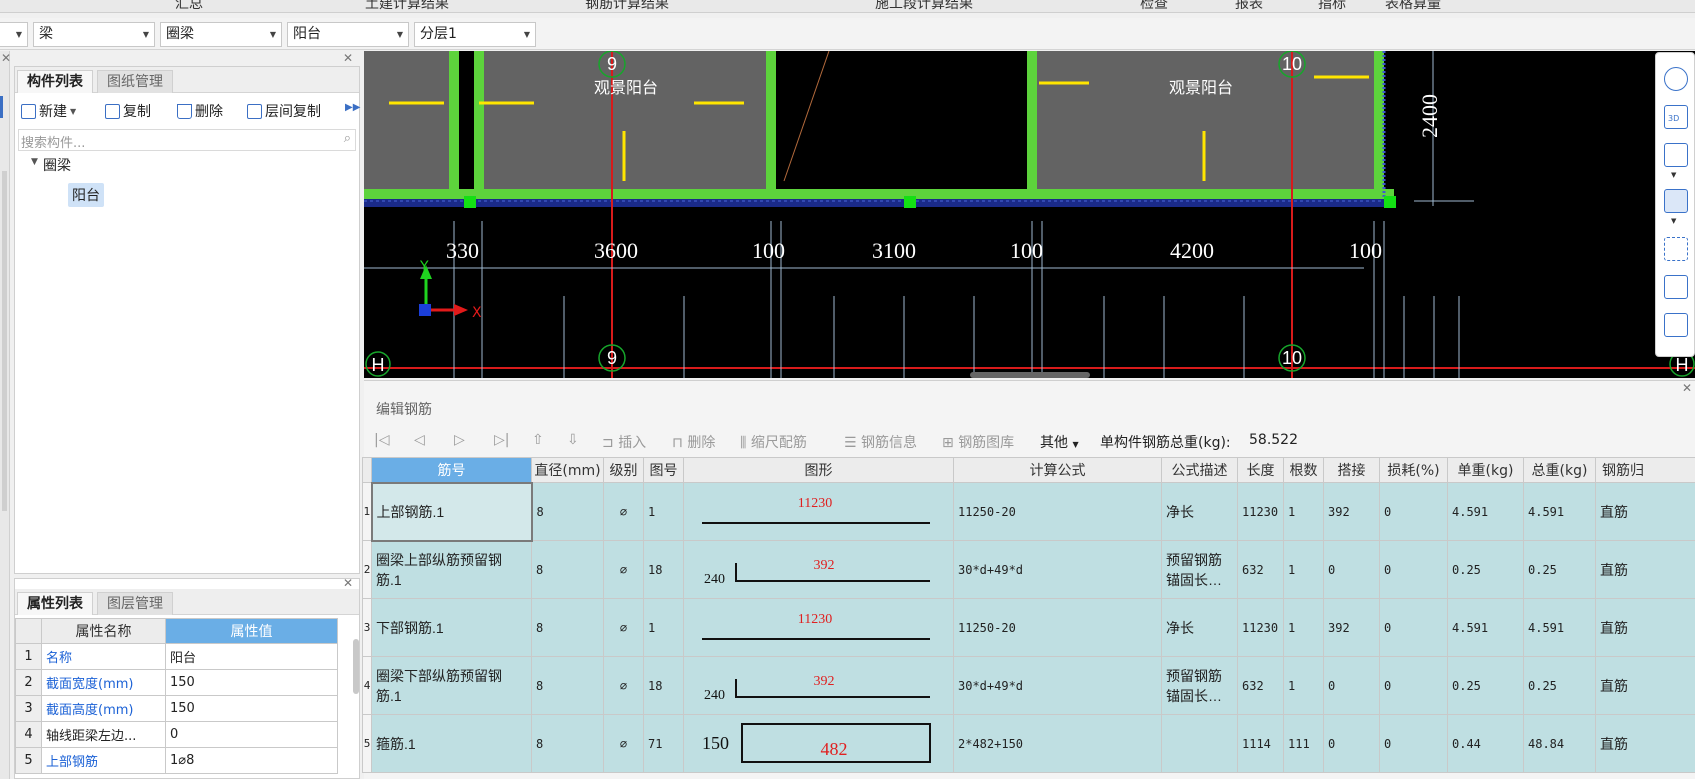  I want to click on property-row: 2 截面宽度(mm) 150, so click(176, 682).